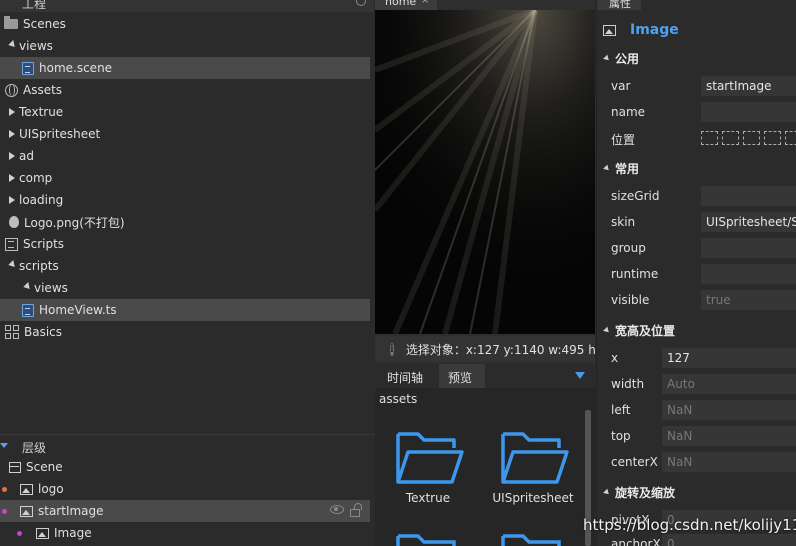  What do you see at coordinates (398, 399) in the screenshot?
I see `assets-path-label: assets` at bounding box center [398, 399].